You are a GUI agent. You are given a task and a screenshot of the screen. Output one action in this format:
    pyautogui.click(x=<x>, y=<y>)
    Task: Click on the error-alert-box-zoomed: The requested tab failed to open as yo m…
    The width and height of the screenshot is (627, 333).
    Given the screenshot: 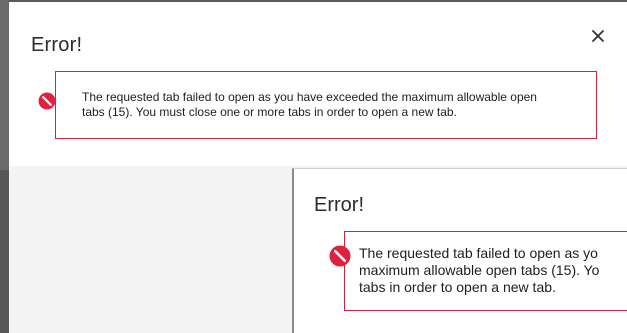 What is the action you would take?
    pyautogui.click(x=485, y=271)
    